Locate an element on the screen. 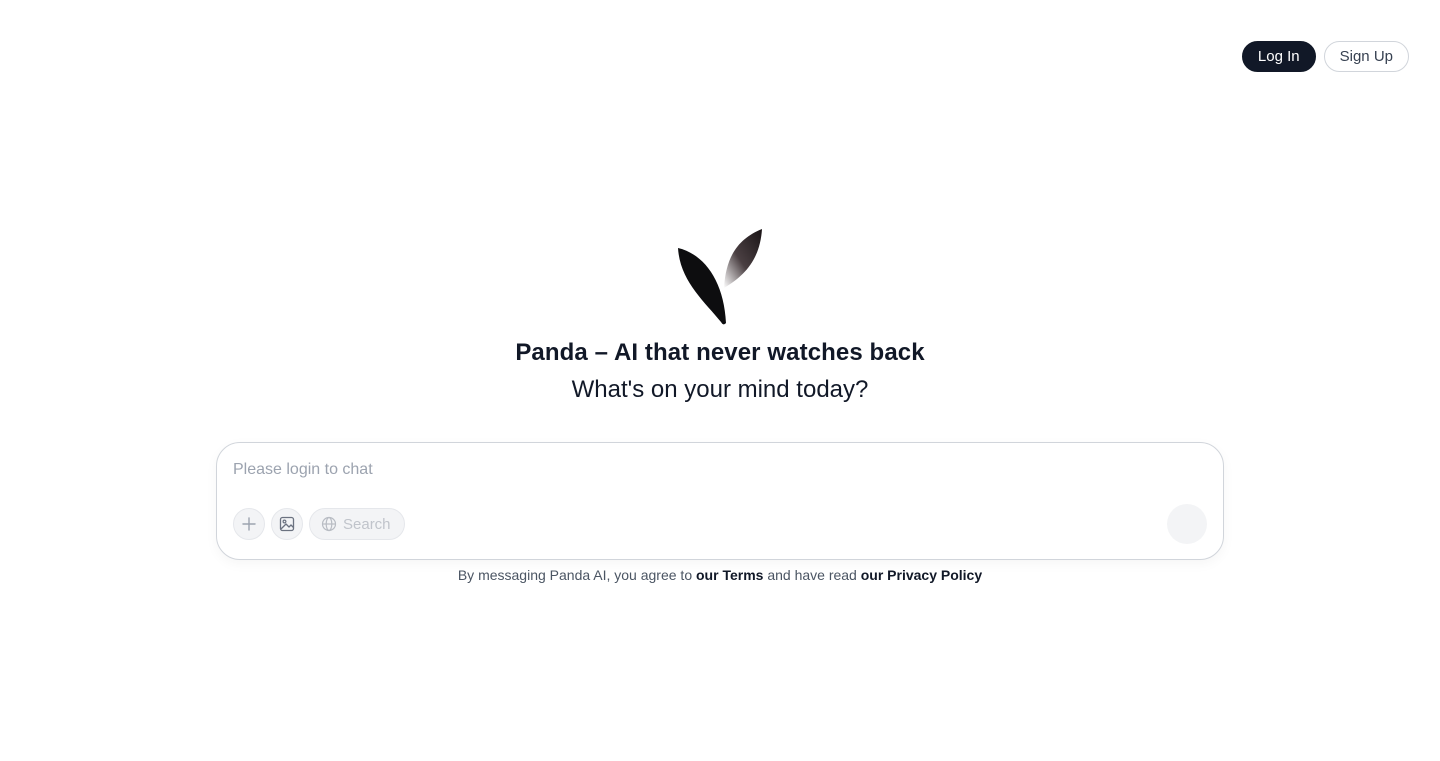 This screenshot has width=1440, height=761. page-subtitle: What's on your mind today? is located at coordinates (720, 389).